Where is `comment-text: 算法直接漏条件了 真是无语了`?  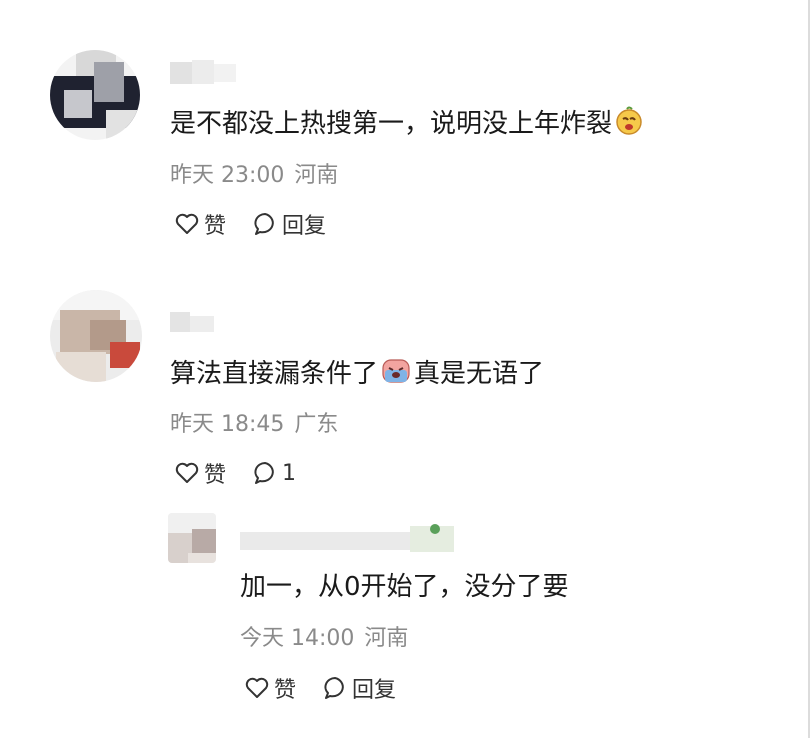 comment-text: 算法直接漏条件了 真是无语了 is located at coordinates (357, 375).